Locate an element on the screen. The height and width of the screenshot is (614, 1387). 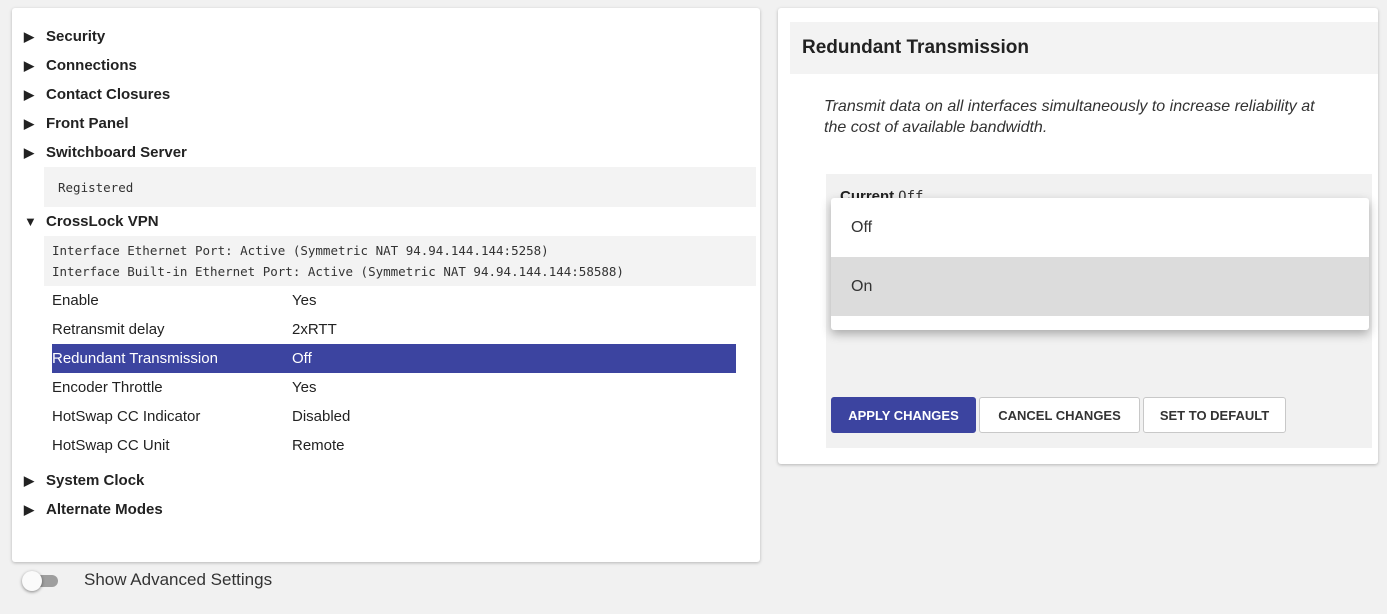
toggle-knob is located at coordinates (32, 581).